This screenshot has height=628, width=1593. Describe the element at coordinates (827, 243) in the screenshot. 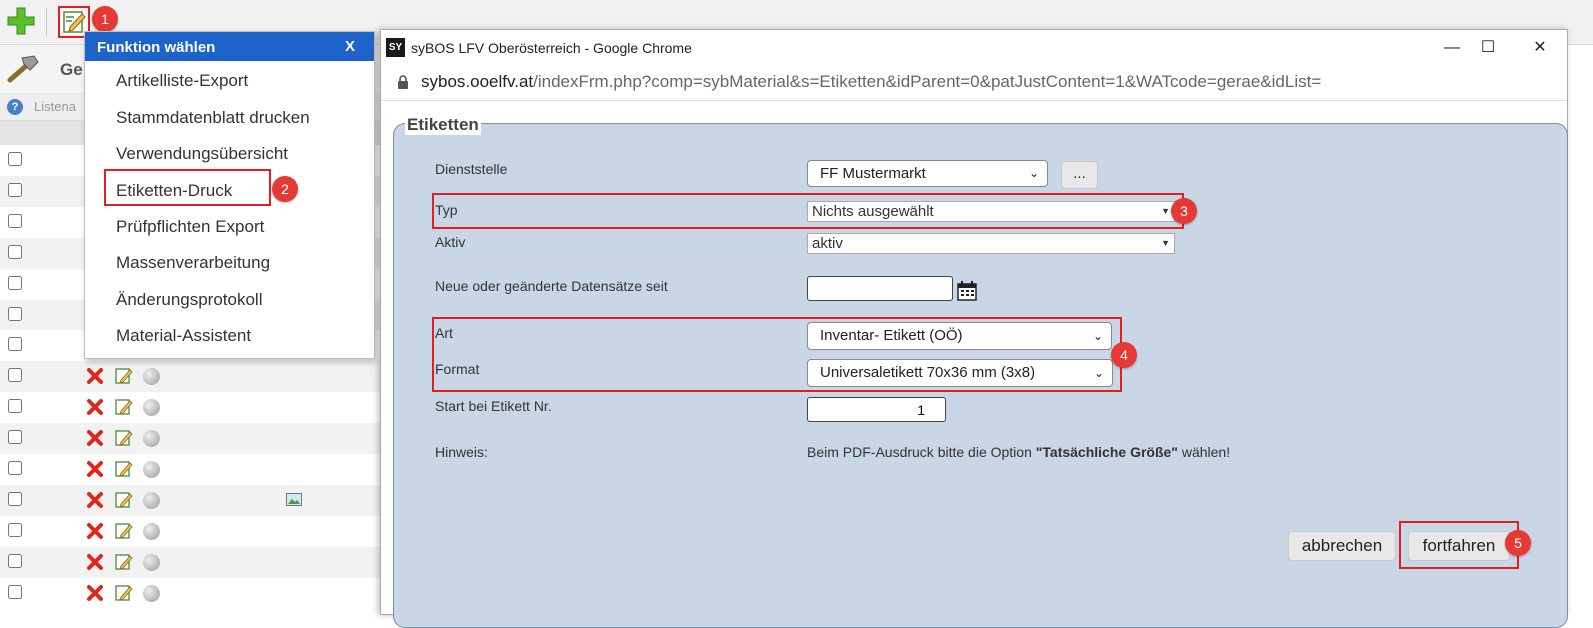

I see `aktiv-value: aktiv` at that location.